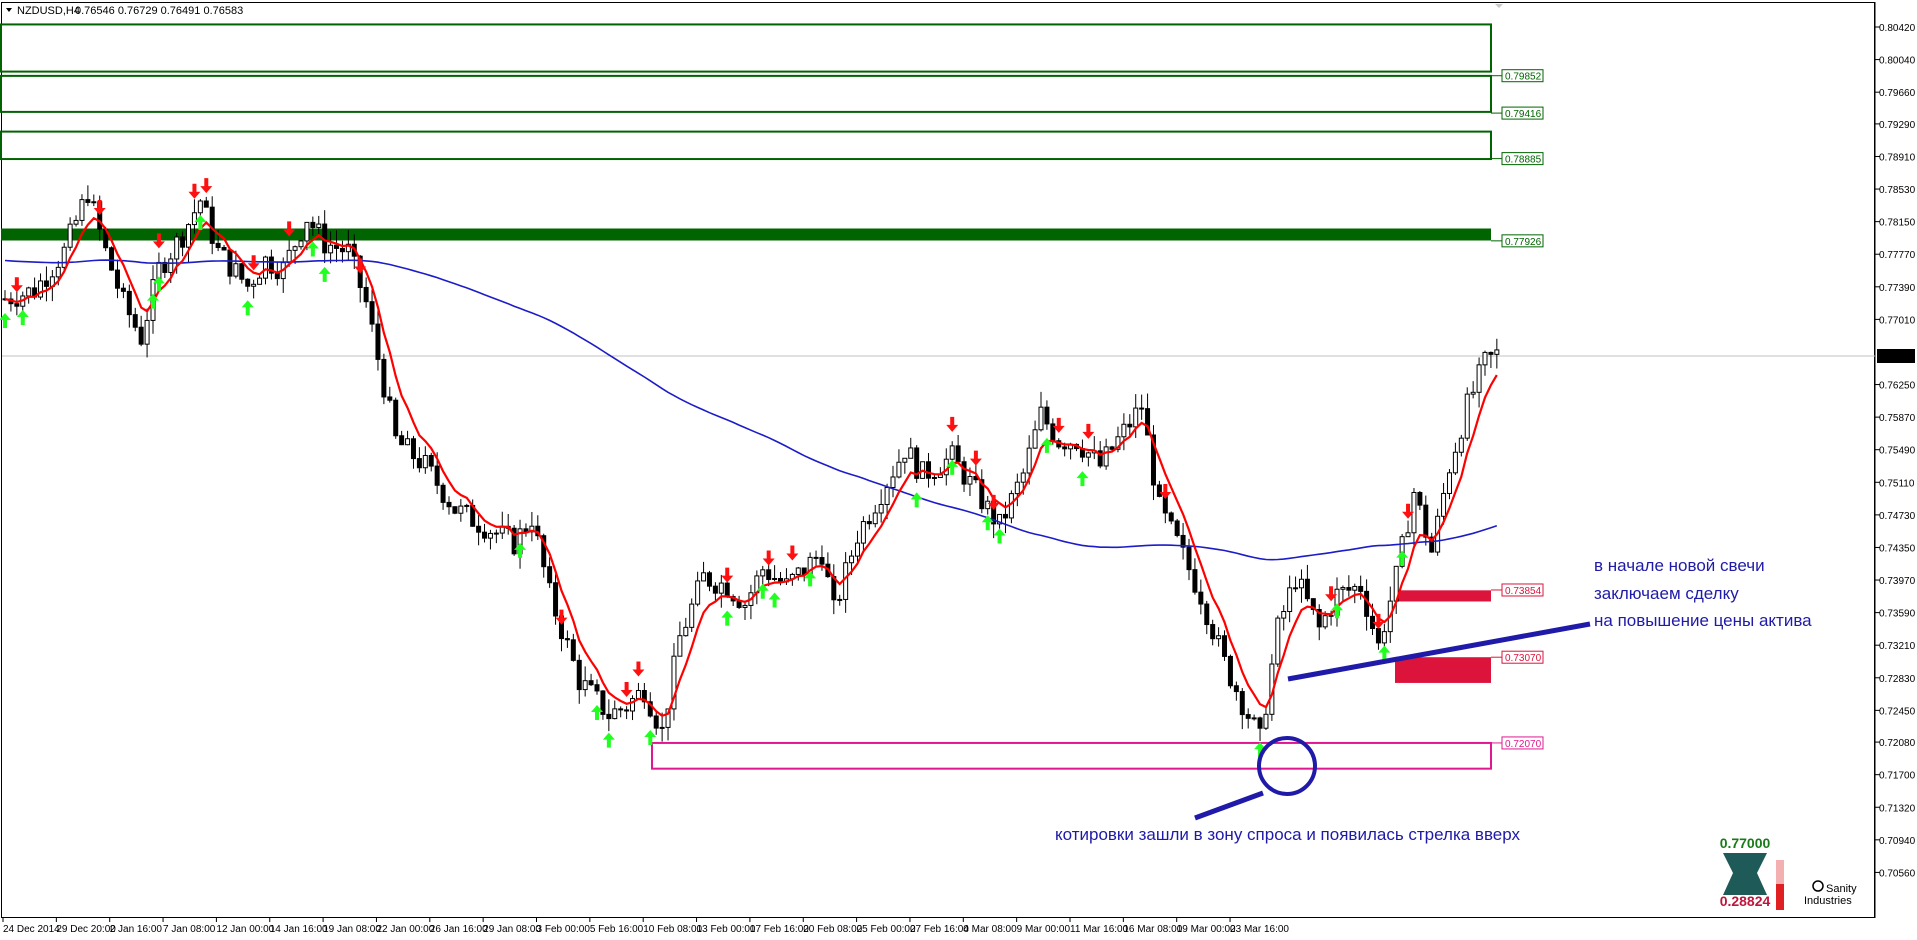 This screenshot has width=1917, height=940. Describe the element at coordinates (459, 929) in the screenshot. I see `x-tick-label: 26 Jan 16:00` at that location.